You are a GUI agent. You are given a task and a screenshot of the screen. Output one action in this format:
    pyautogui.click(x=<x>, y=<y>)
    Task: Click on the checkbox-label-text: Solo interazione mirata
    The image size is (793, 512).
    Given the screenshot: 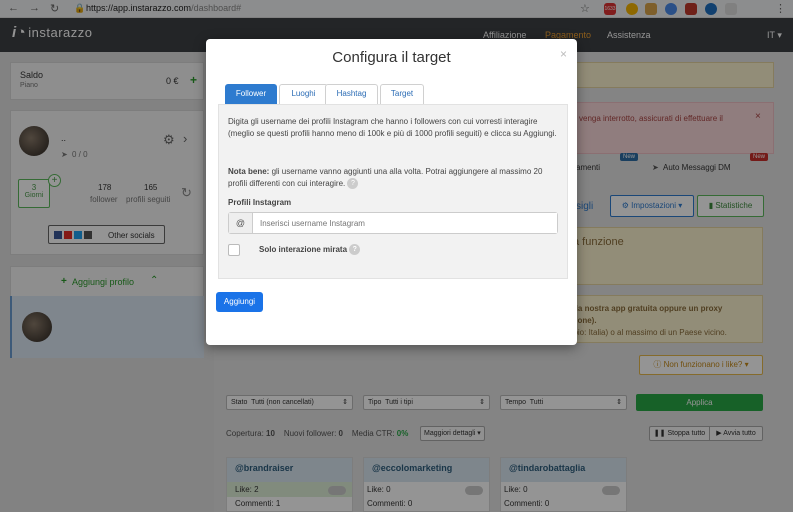 What is the action you would take?
    pyautogui.click(x=303, y=249)
    